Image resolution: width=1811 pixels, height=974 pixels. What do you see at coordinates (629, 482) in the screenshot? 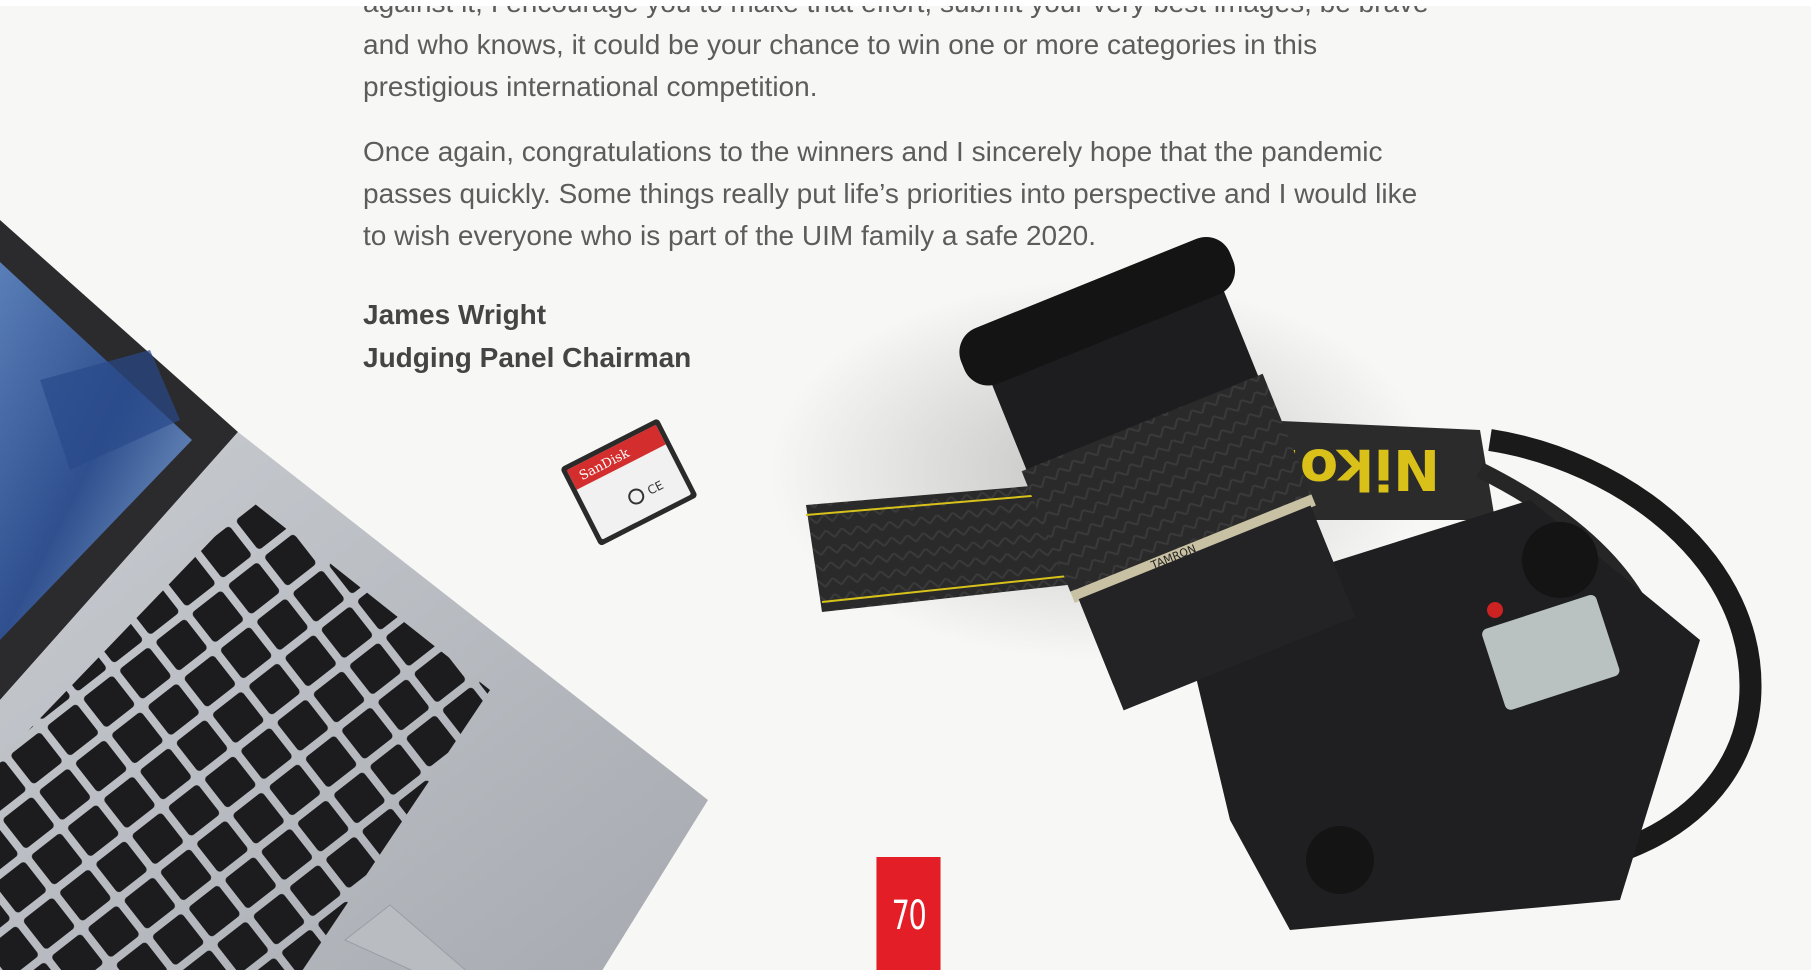
I see `sd-card-image: SanDisk CE` at bounding box center [629, 482].